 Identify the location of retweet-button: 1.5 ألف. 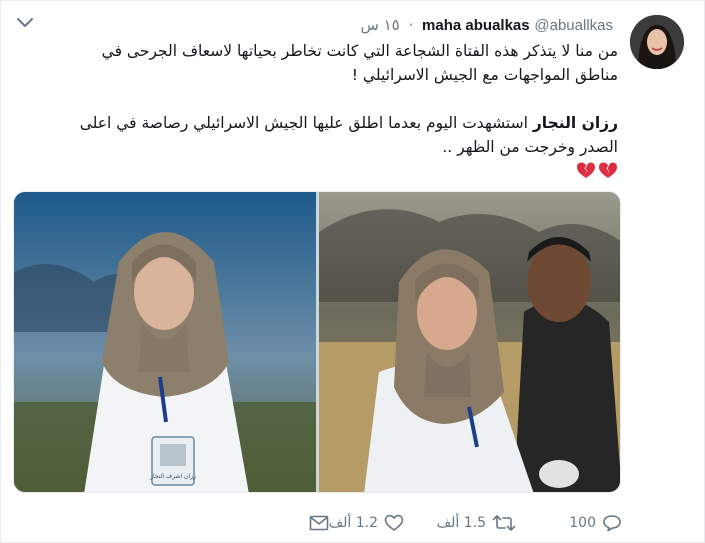
(476, 523).